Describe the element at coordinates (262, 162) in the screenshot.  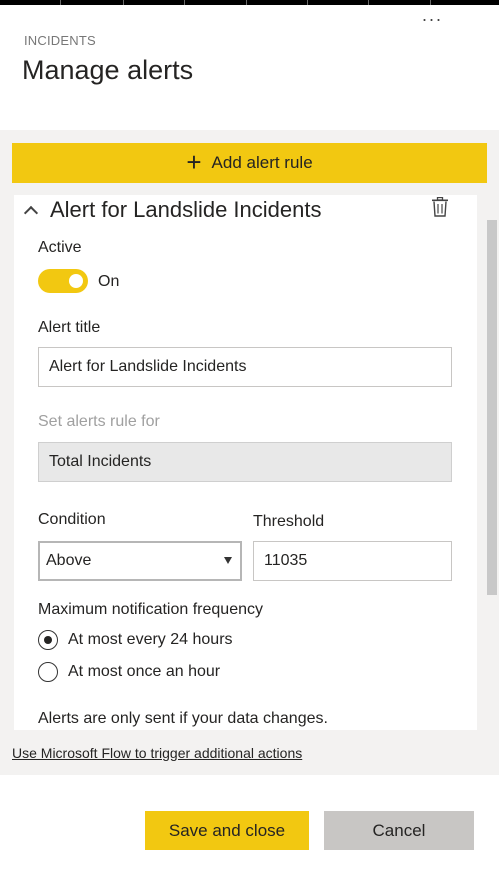
I see `add-alert-rule-label: Add alert rule` at that location.